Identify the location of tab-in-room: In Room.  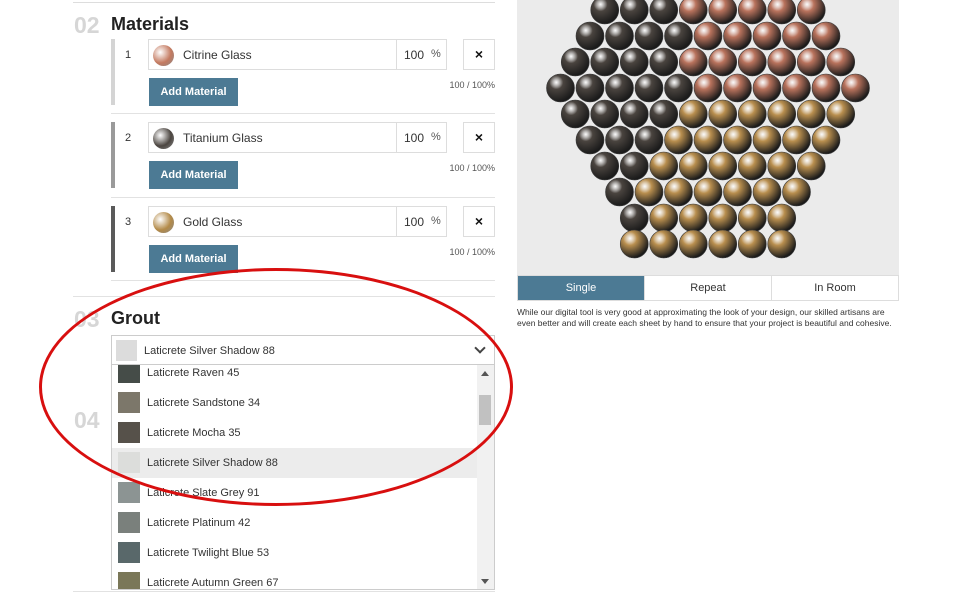
(835, 288).